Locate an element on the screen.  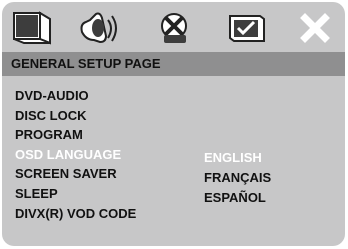
menu-item-divx-vod-code: DIVX(R) VOD CODE is located at coordinates (75, 214).